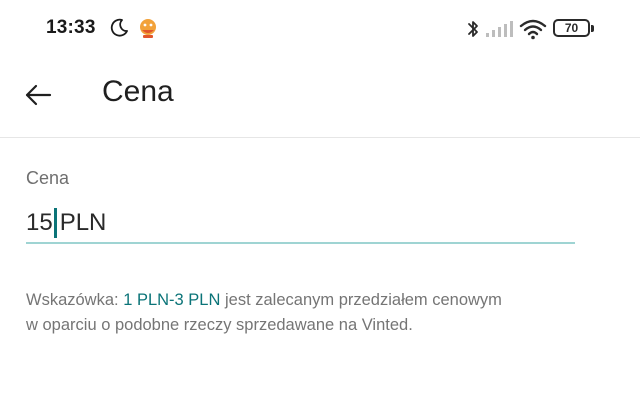  I want to click on wifi-icon, so click(533, 29).